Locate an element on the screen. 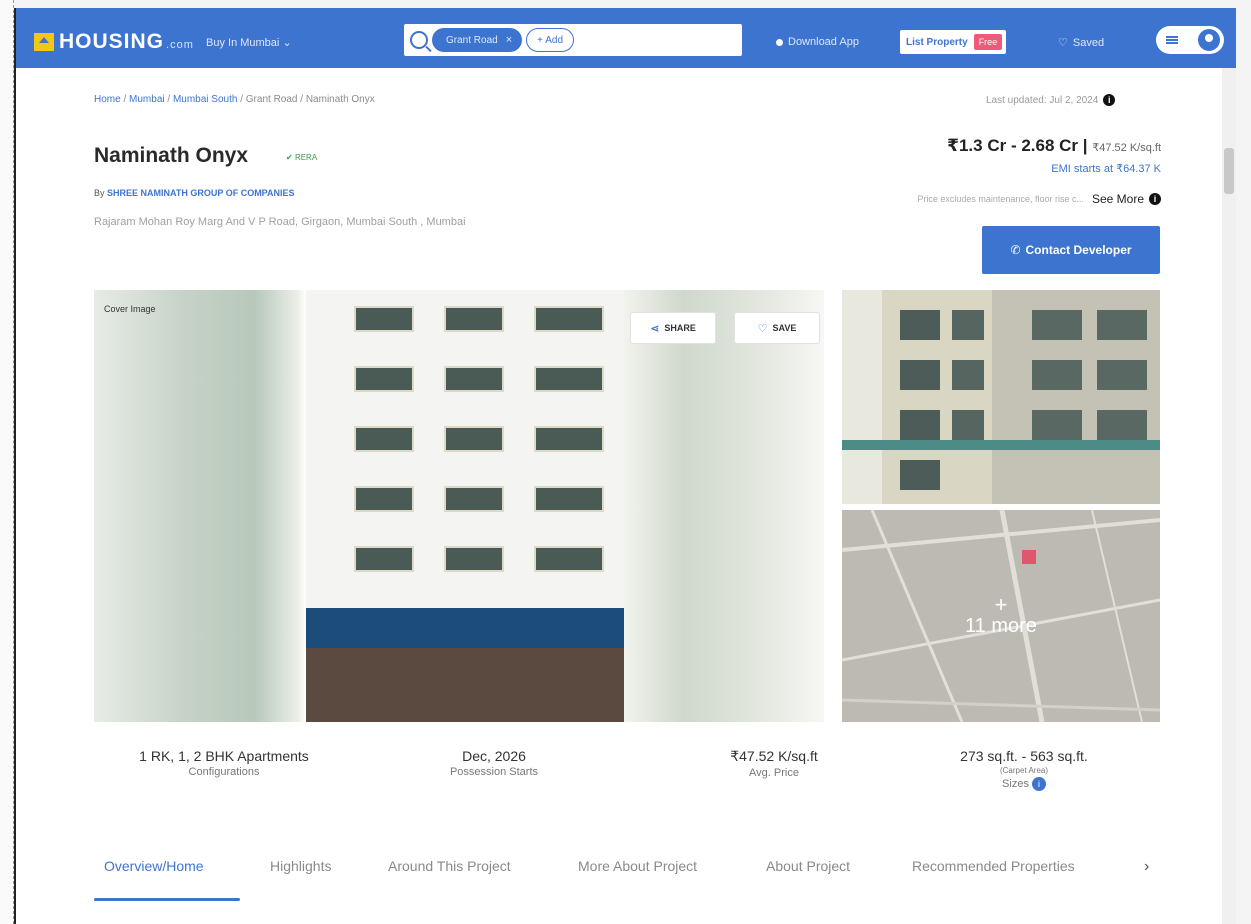 The height and width of the screenshot is (924, 1251). saved-label: Saved is located at coordinates (1088, 42).